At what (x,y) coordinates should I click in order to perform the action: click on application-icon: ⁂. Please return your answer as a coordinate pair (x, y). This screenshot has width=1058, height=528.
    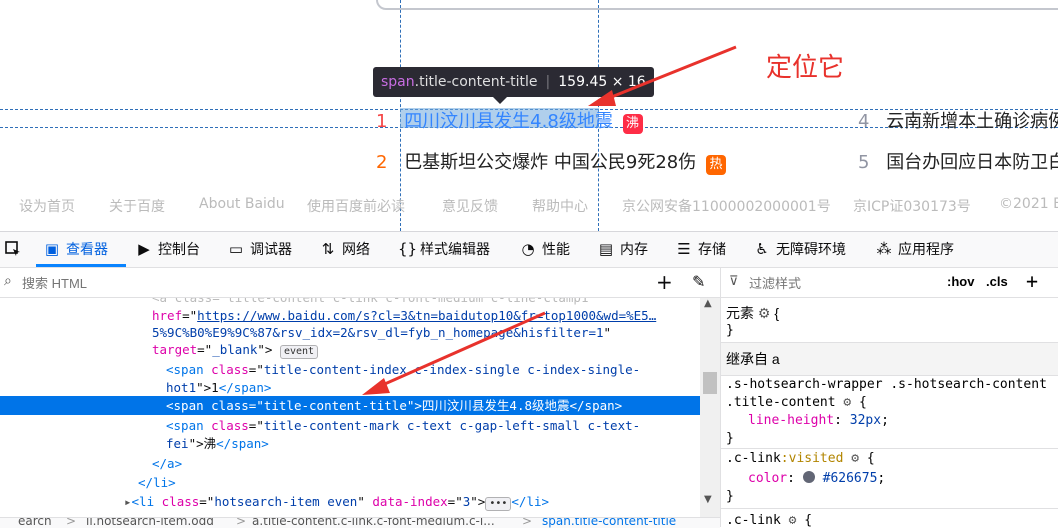
    Looking at the image, I should click on (884, 249).